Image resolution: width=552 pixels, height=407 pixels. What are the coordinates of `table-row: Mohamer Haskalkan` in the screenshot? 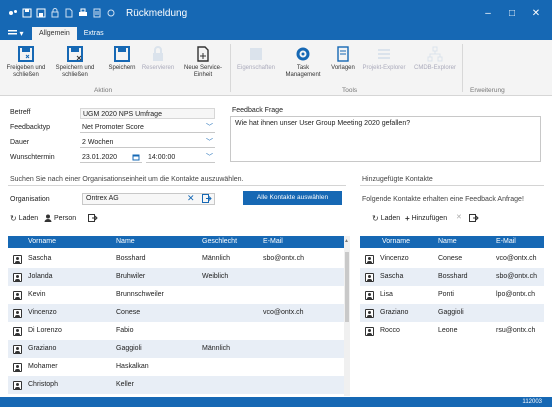 It's located at (176, 367).